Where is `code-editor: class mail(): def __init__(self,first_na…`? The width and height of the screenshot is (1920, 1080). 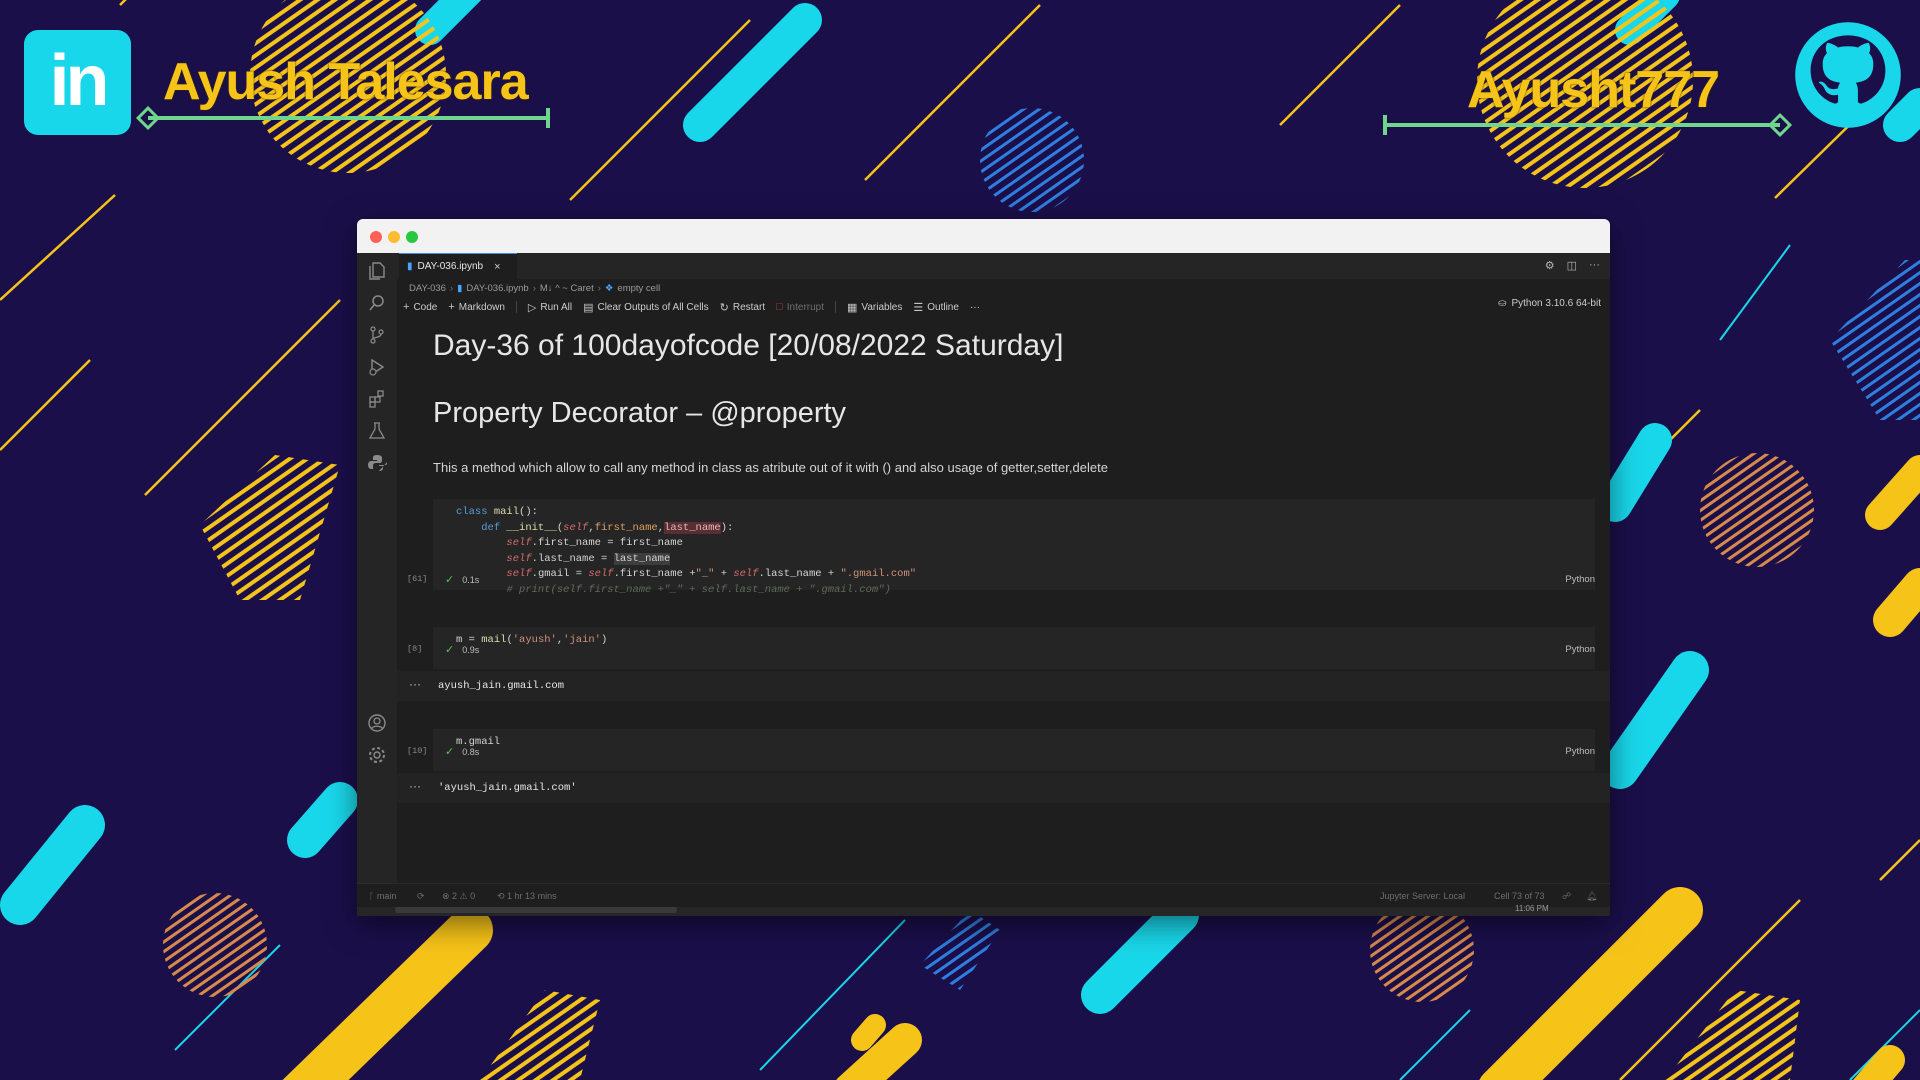 code-editor: class mail(): def __init__(self,first_na… is located at coordinates (686, 551).